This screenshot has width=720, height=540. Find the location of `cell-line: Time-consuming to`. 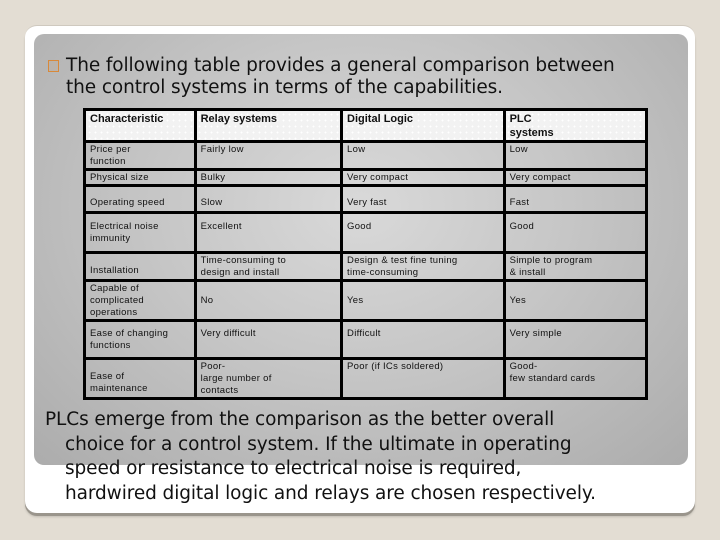

cell-line: Time-consuming to is located at coordinates (243, 260).